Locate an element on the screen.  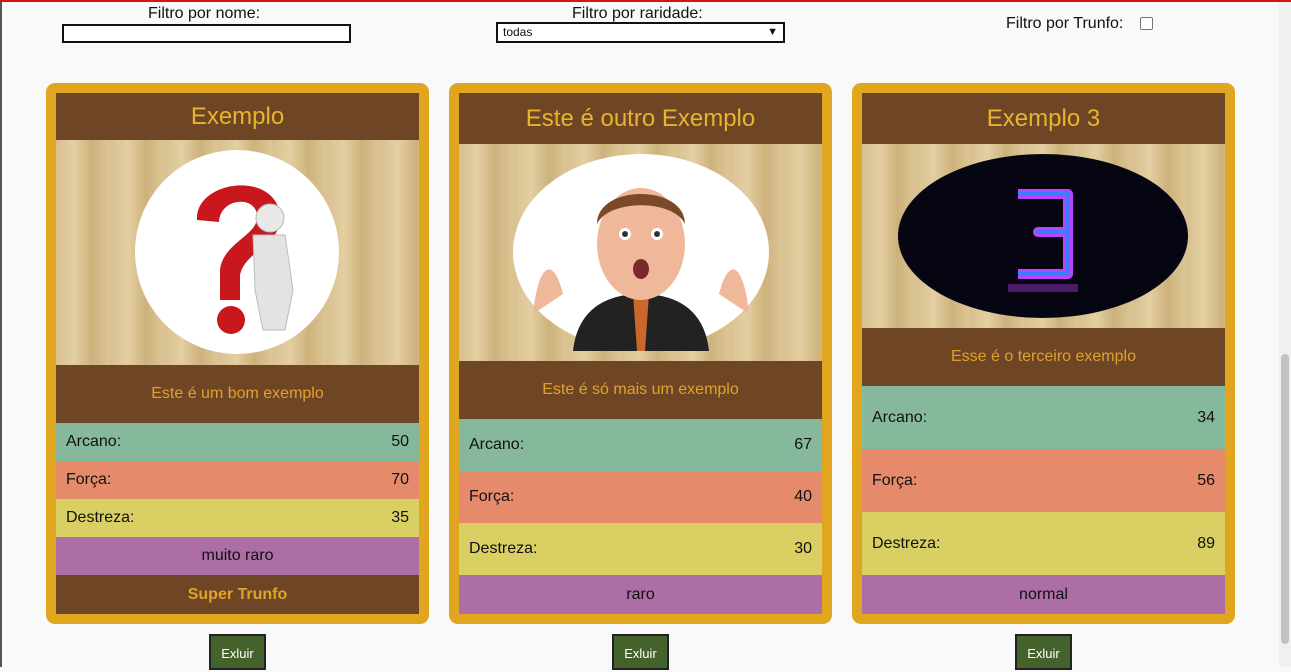
card-title: Exemplo 3 is located at coordinates (1043, 118).